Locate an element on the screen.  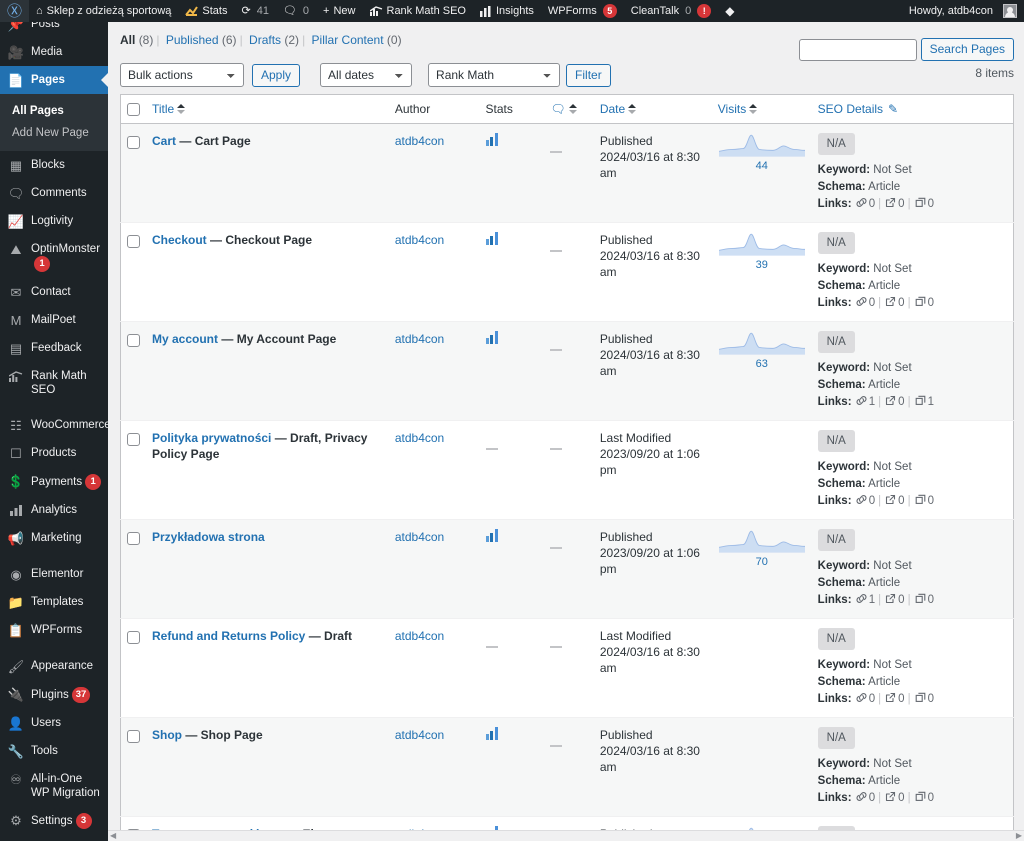
sort-arrows-icon is located at coordinates (632, 109).